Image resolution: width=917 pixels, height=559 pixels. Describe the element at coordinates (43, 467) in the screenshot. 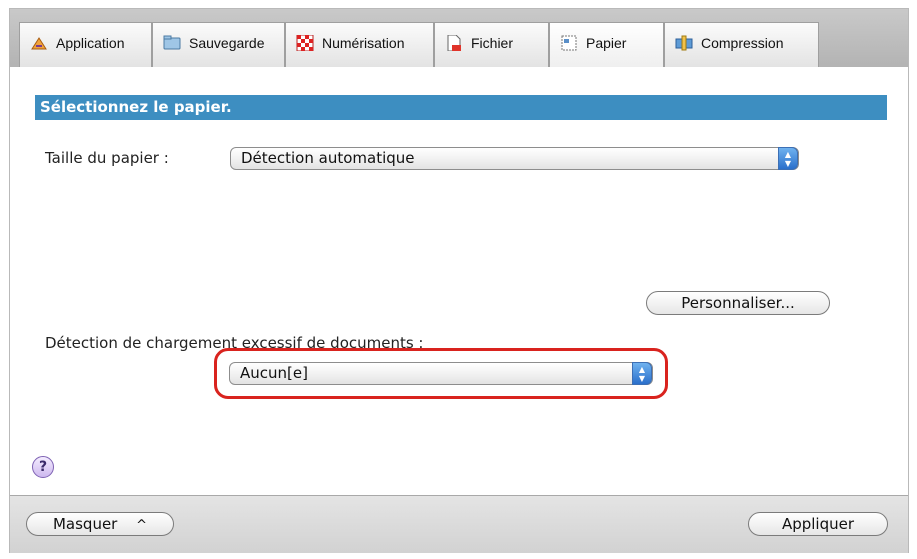

I see `help-icon: ?` at that location.